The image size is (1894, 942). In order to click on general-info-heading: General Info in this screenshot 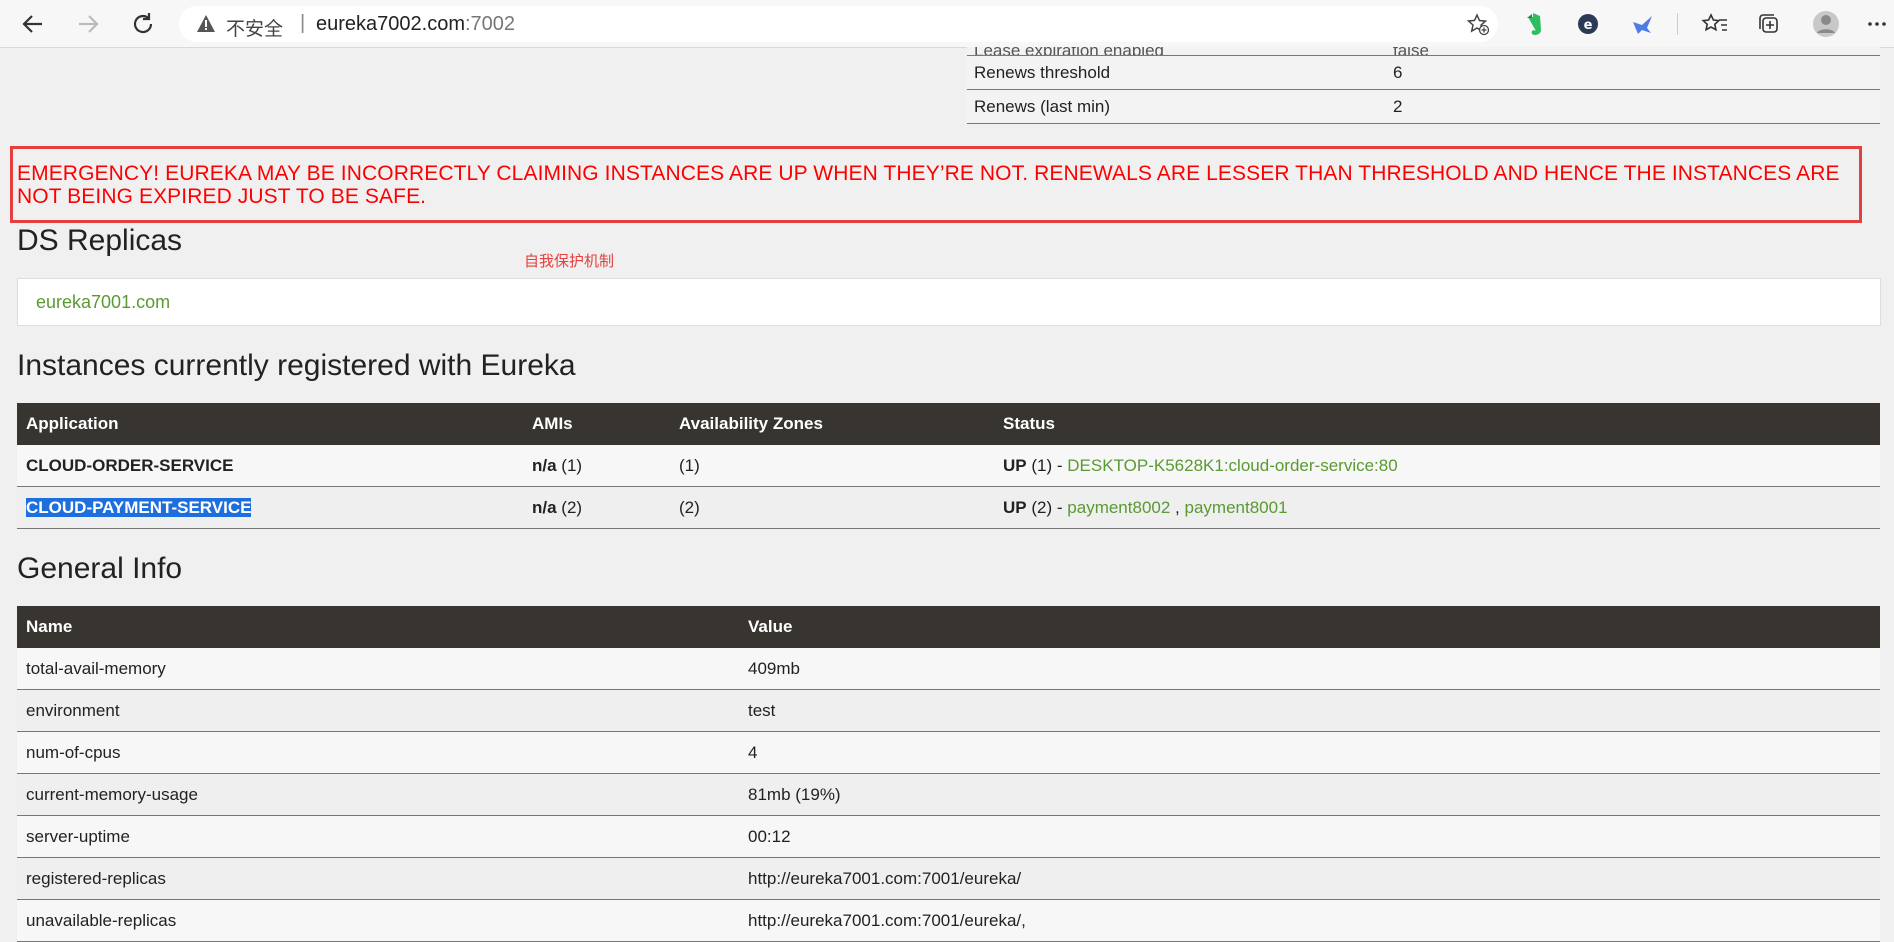, I will do `click(100, 568)`.